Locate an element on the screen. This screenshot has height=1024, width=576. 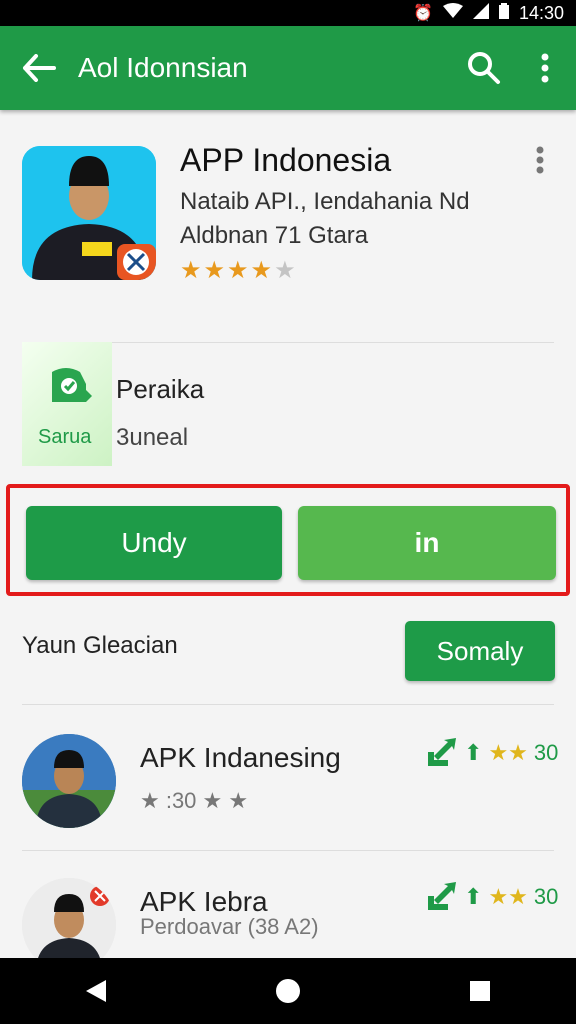
navigation-bar is located at coordinates (288, 991).